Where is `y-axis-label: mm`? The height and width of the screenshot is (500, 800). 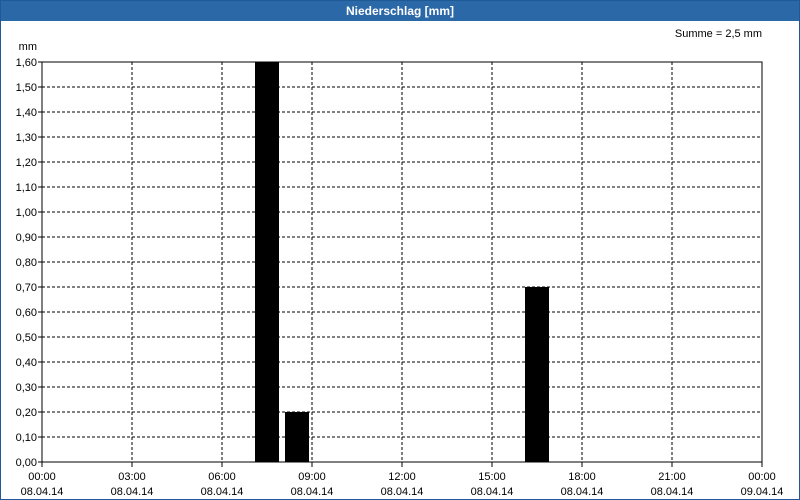
y-axis-label: mm is located at coordinates (28, 47).